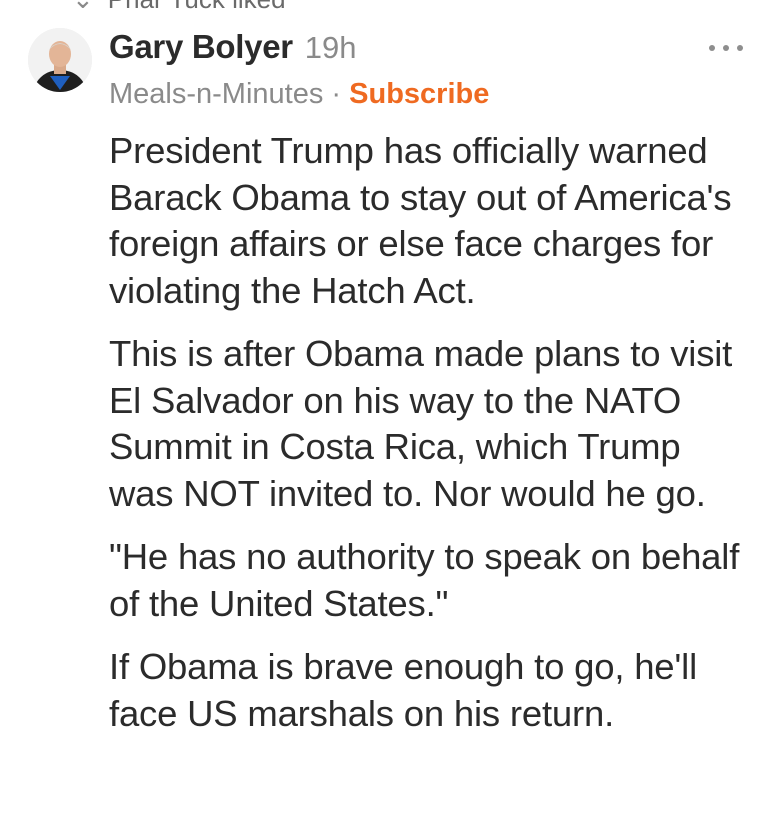 The image size is (771, 830). I want to click on post-header: Gary Bolyer 19h, so click(425, 50).